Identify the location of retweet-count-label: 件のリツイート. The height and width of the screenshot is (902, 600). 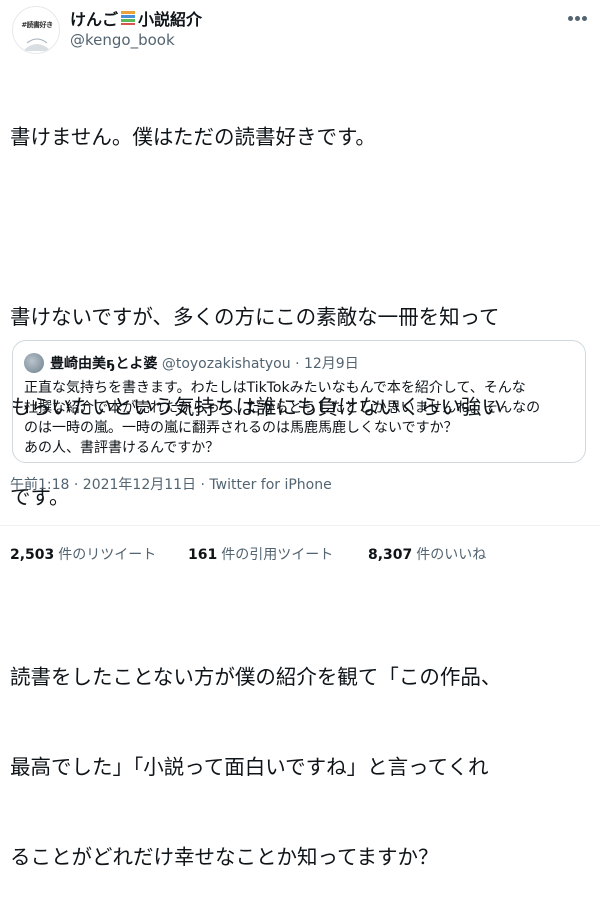
(107, 555).